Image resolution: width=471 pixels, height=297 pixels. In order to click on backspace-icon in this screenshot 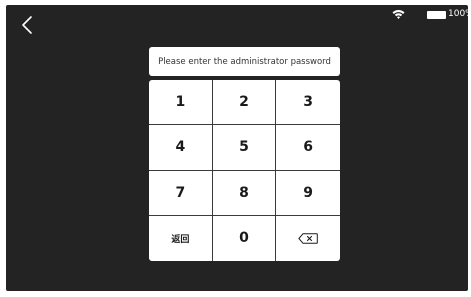, I will do `click(308, 238)`.